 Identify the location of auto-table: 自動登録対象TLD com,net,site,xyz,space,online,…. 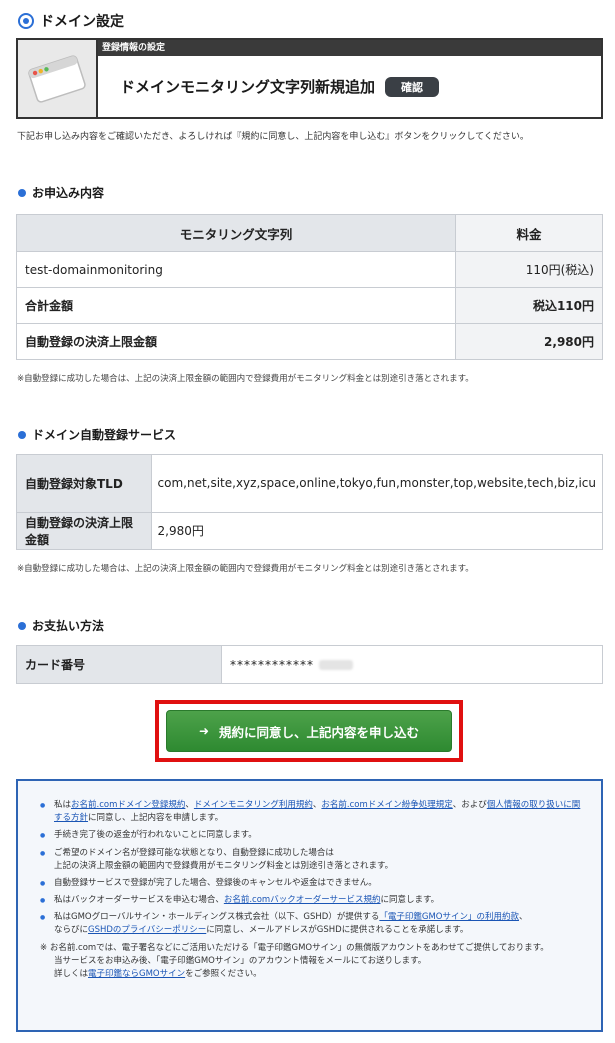
(310, 502).